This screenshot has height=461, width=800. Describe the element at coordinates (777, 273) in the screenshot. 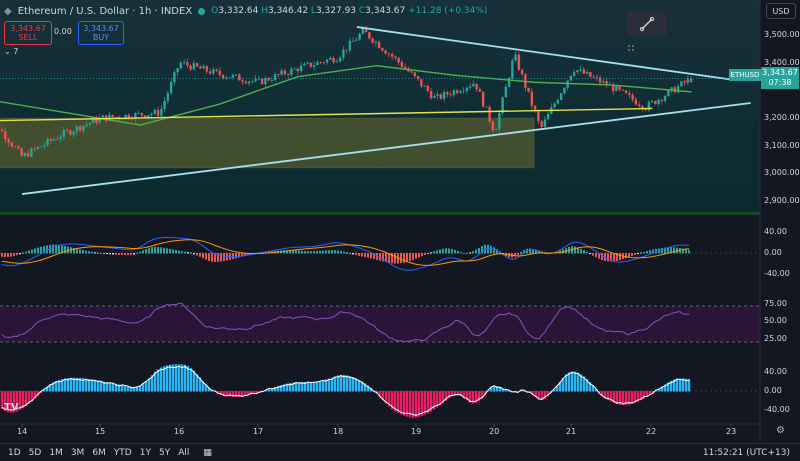

I see `macd-tick-label: -40.00` at that location.